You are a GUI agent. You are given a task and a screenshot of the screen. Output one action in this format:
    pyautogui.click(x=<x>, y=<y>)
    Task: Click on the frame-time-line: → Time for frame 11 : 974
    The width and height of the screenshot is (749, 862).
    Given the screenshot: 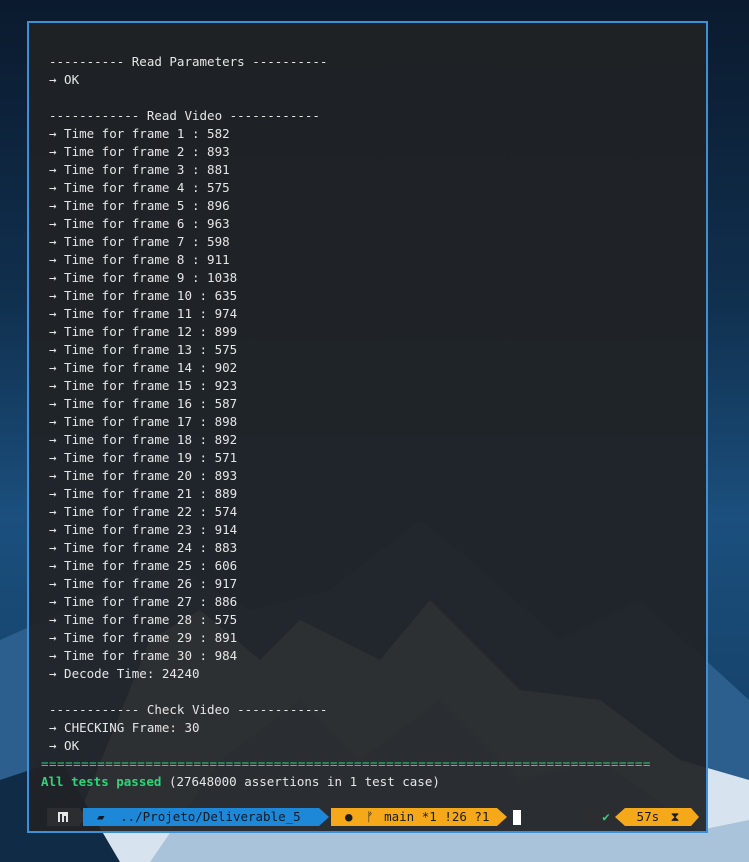 What is the action you would take?
    pyautogui.click(x=143, y=313)
    